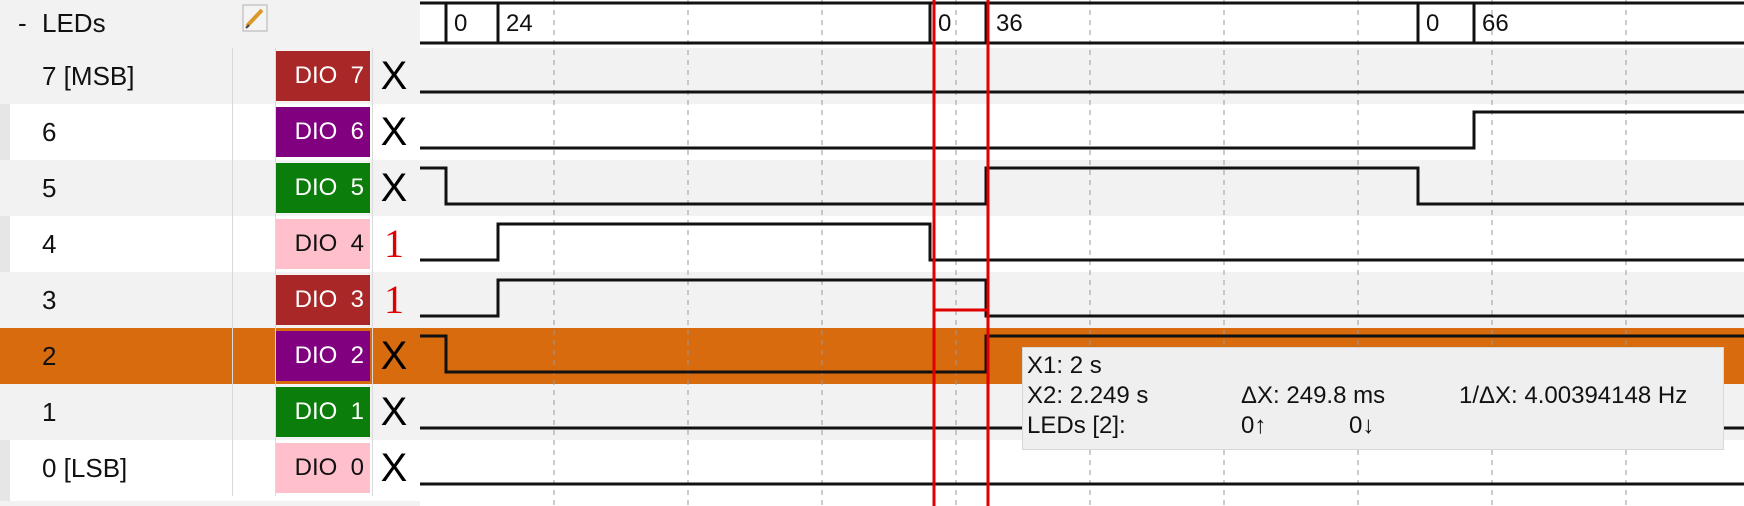  Describe the element at coordinates (255, 18) in the screenshot. I see `pencil-edit-icon` at that location.